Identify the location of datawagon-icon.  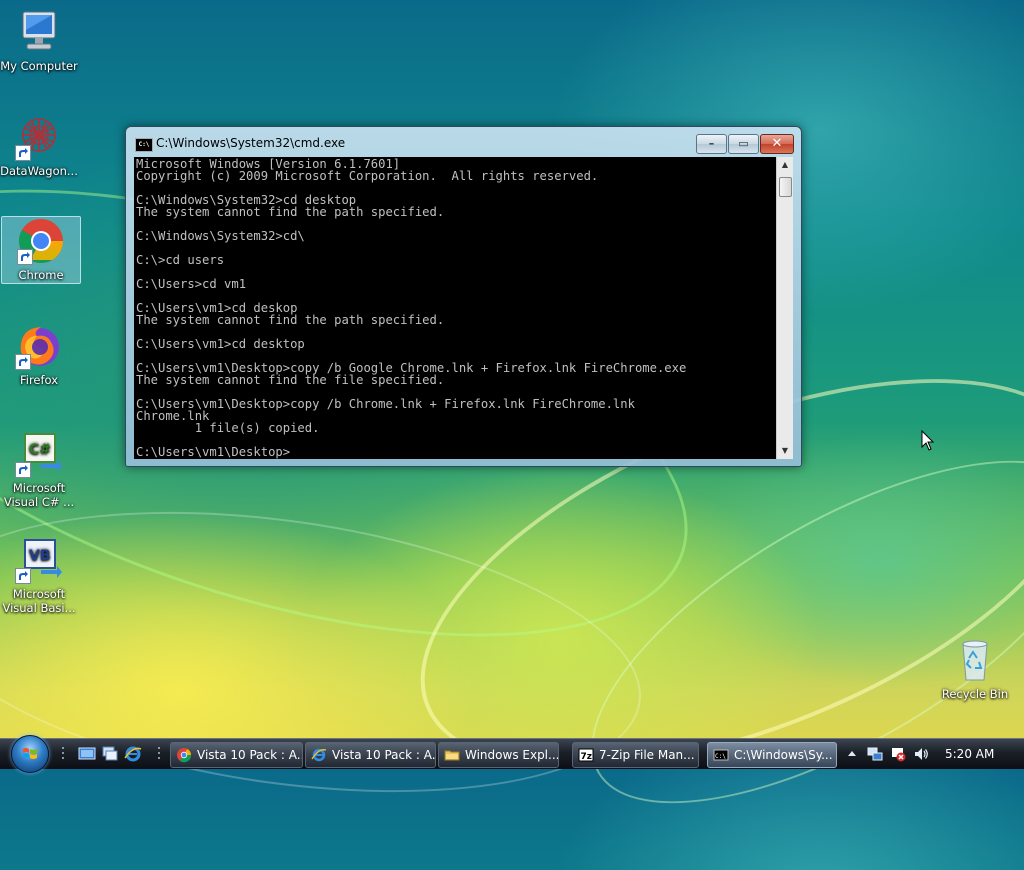
(39, 137).